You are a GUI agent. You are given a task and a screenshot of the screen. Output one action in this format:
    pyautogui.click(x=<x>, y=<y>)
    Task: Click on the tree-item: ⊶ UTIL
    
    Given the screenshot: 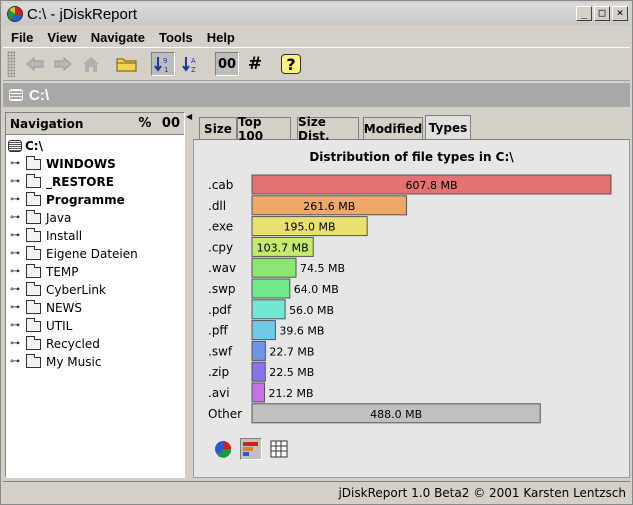 What is the action you would take?
    pyautogui.click(x=95, y=326)
    